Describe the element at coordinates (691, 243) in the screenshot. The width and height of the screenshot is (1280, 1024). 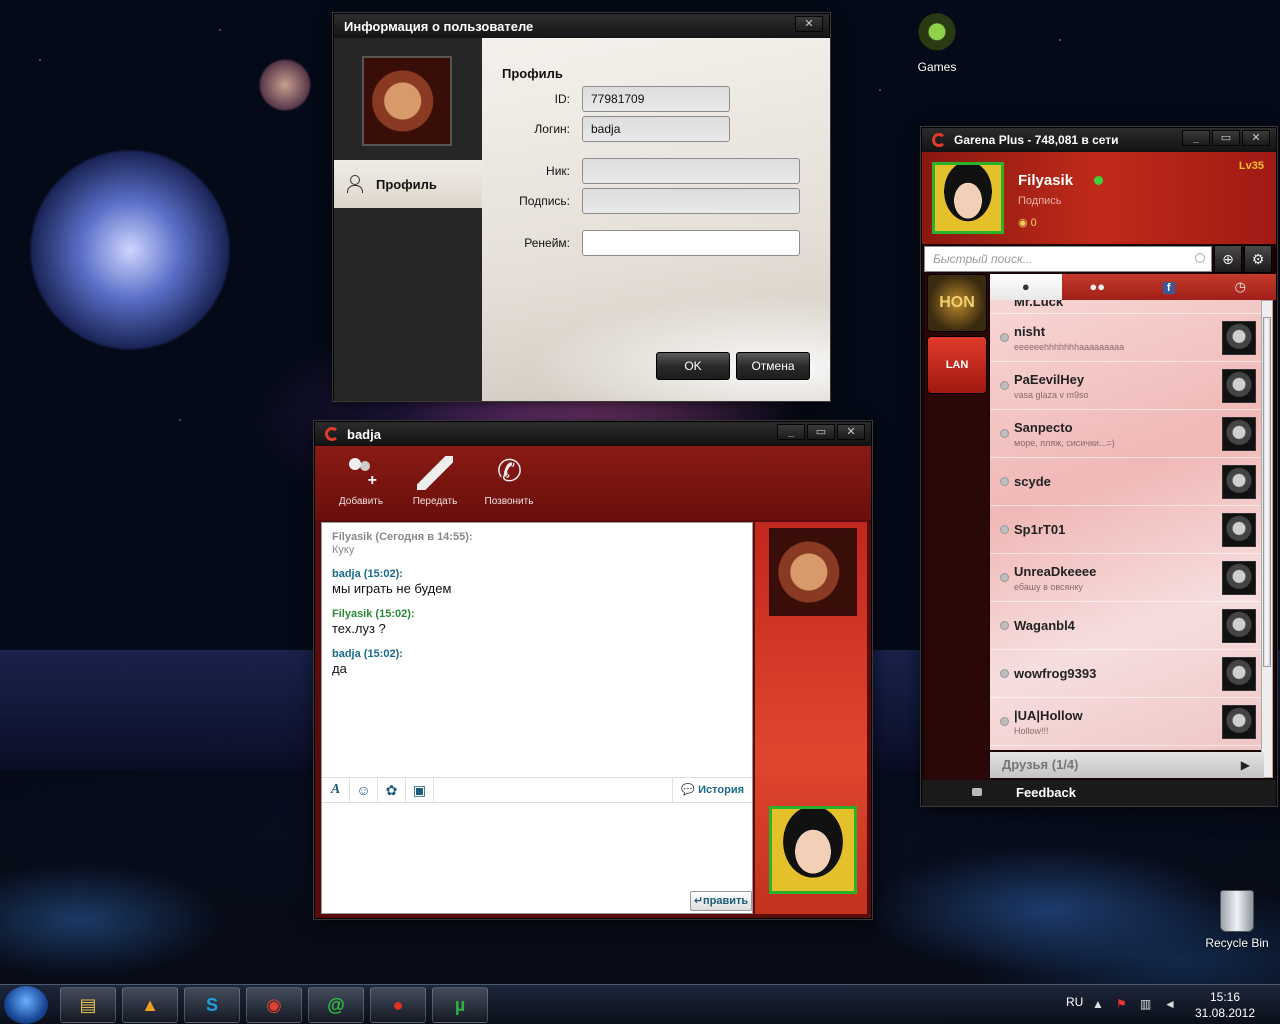
I see `rename-input` at that location.